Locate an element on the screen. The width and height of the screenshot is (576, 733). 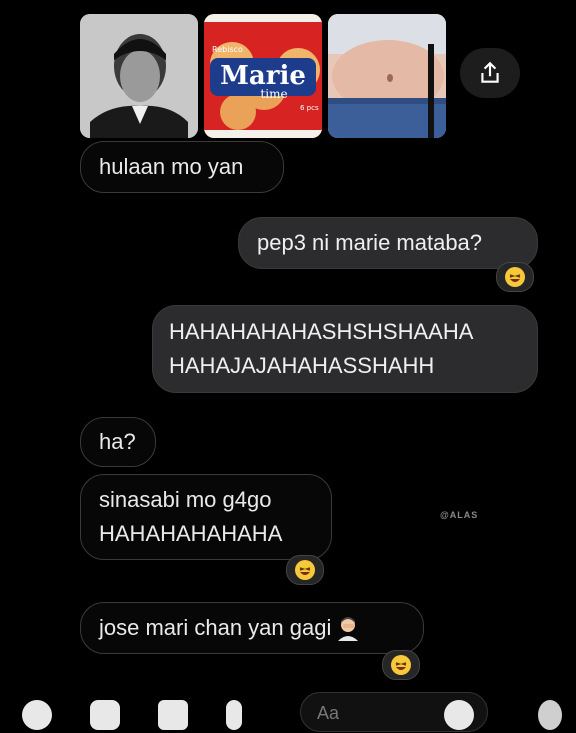
message-received-2: ha? is located at coordinates (118, 442).